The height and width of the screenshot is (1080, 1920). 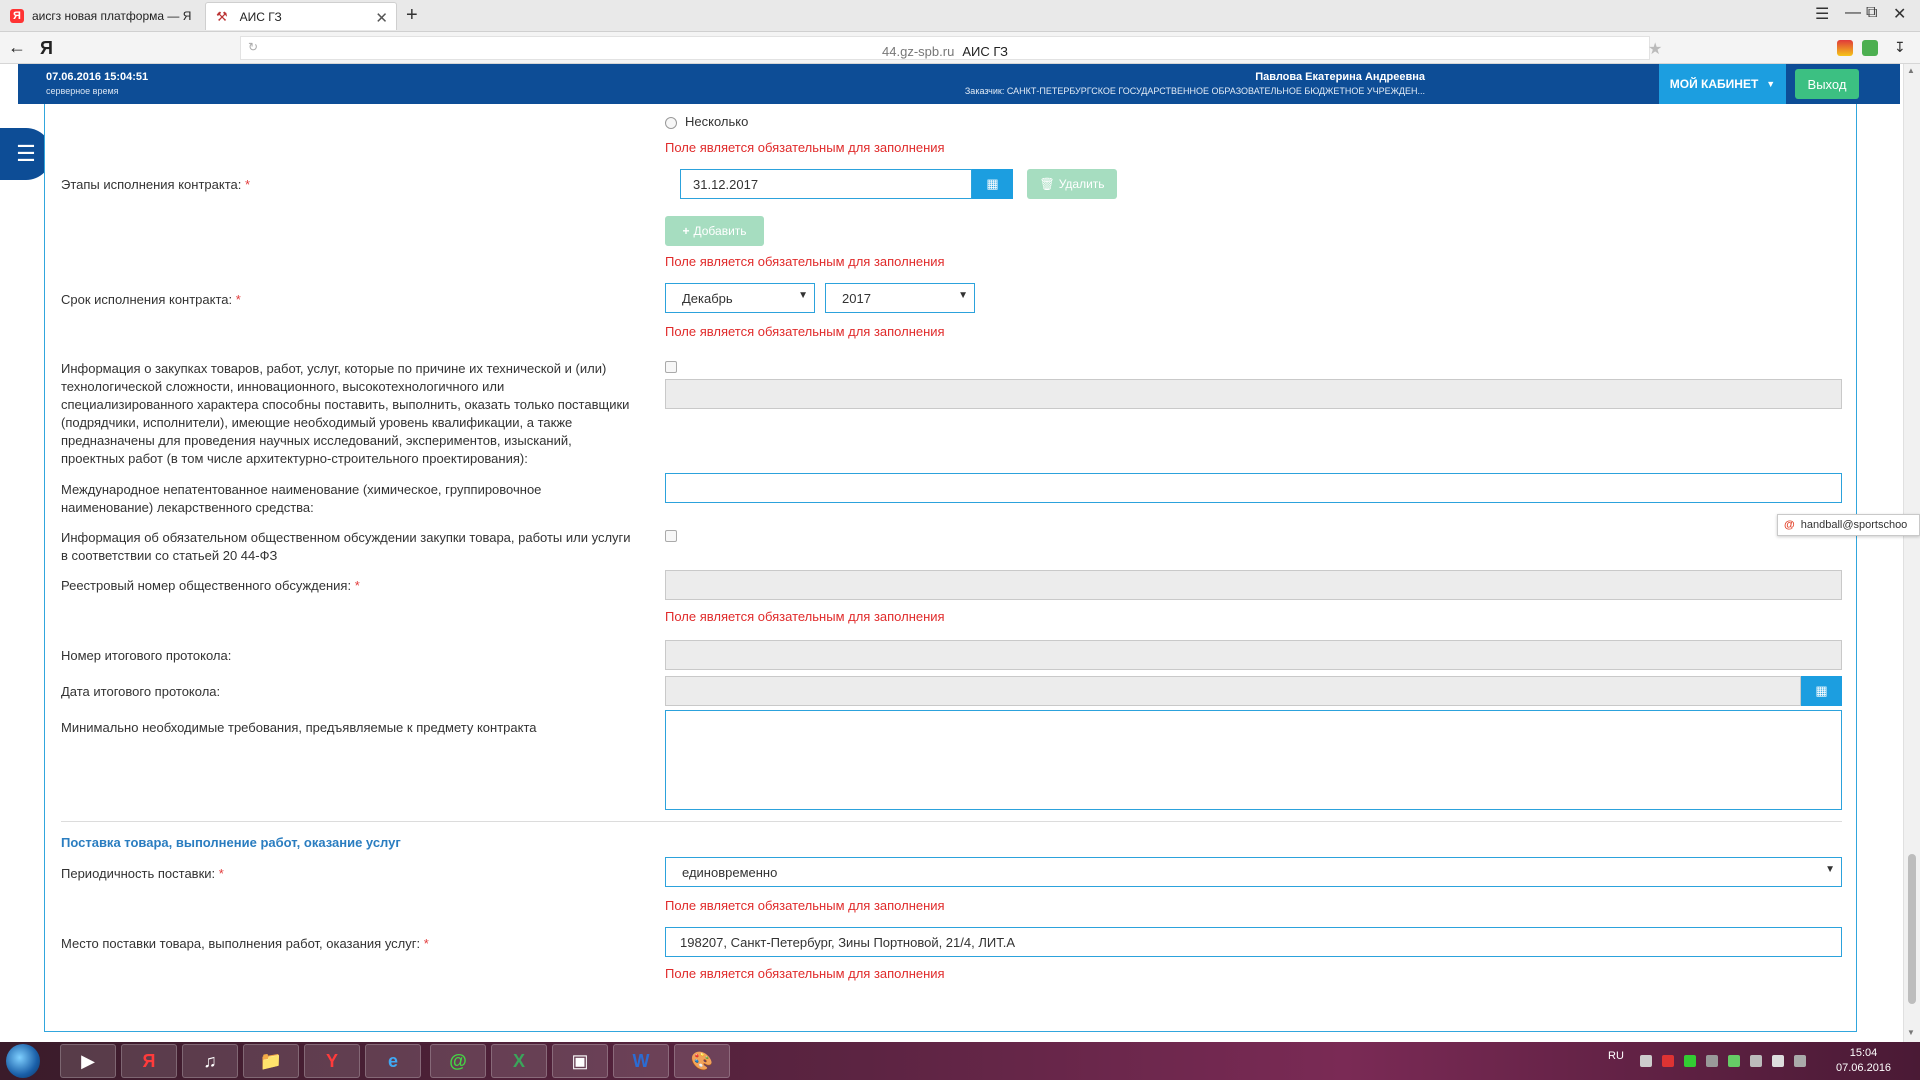 What do you see at coordinates (412, 15) in the screenshot?
I see `new-tab-icon: +` at bounding box center [412, 15].